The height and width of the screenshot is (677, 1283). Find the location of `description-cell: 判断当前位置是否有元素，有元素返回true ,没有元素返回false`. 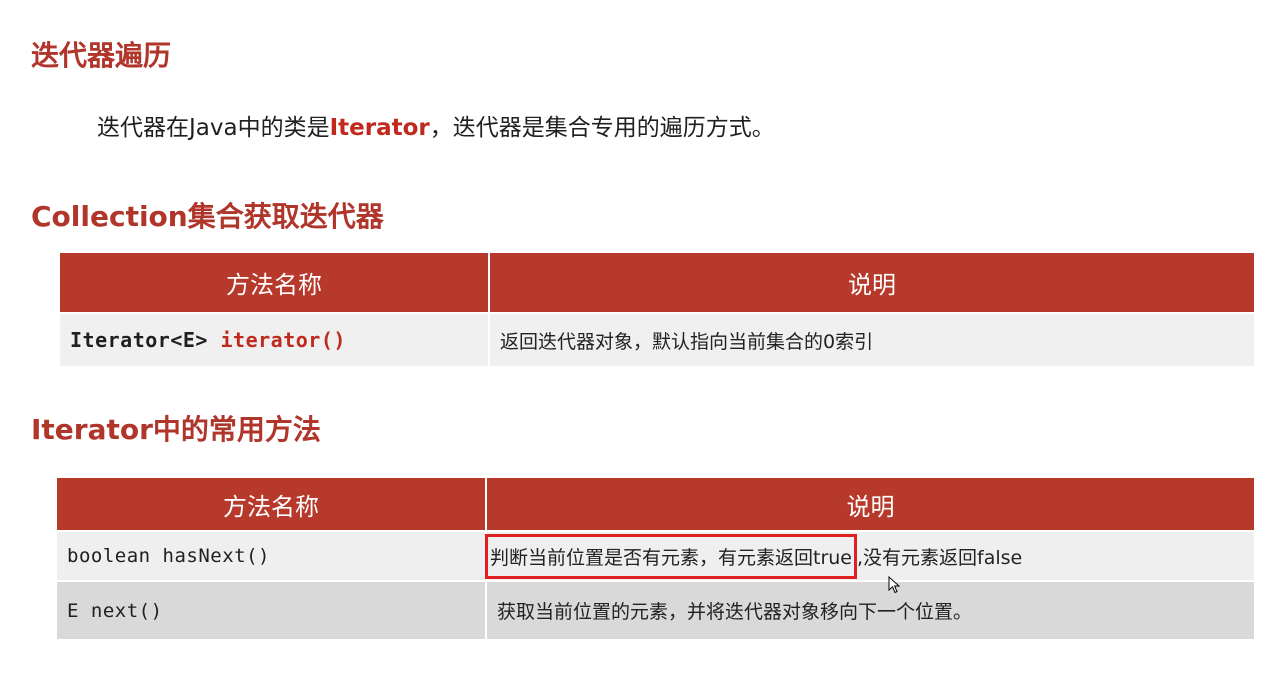

description-cell: 判断当前位置是否有元素，有元素返回true ,没有元素返回false is located at coordinates (869, 555).